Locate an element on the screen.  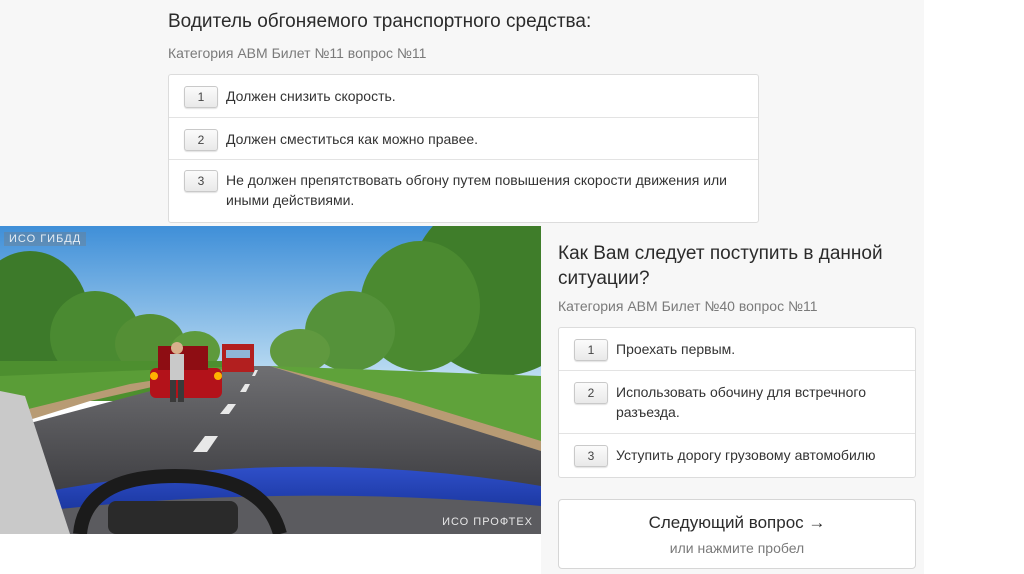
watermark-label: ИСО ПРОФТЕХ is located at coordinates (487, 522).